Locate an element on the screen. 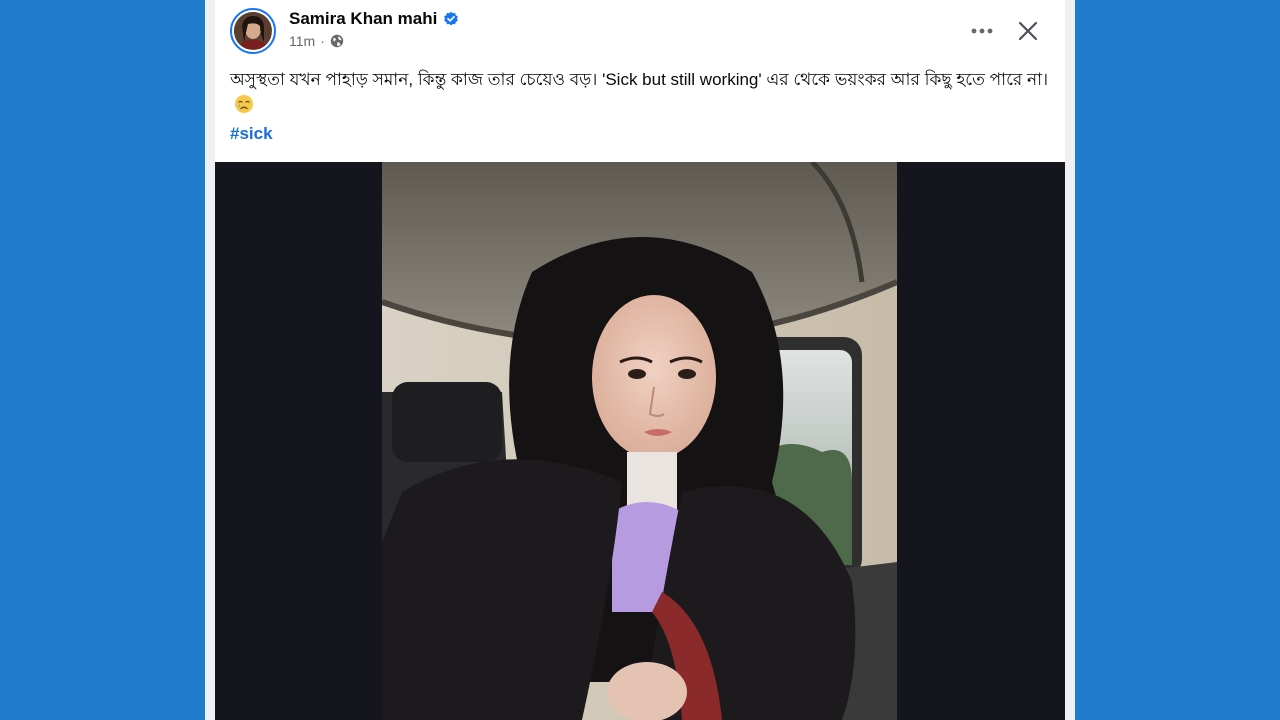 The width and height of the screenshot is (1280, 720). close-button is located at coordinates (1028, 31).